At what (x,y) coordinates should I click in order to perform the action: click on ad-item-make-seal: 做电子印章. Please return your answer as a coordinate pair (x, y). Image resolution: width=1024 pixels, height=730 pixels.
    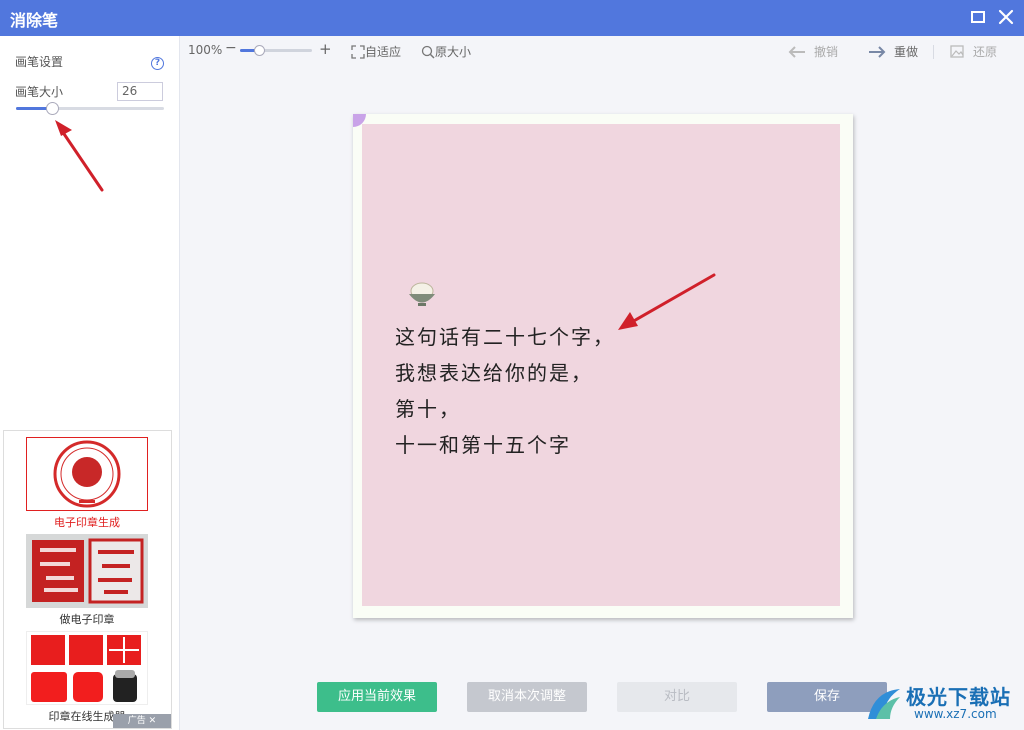
    Looking at the image, I should click on (87, 580).